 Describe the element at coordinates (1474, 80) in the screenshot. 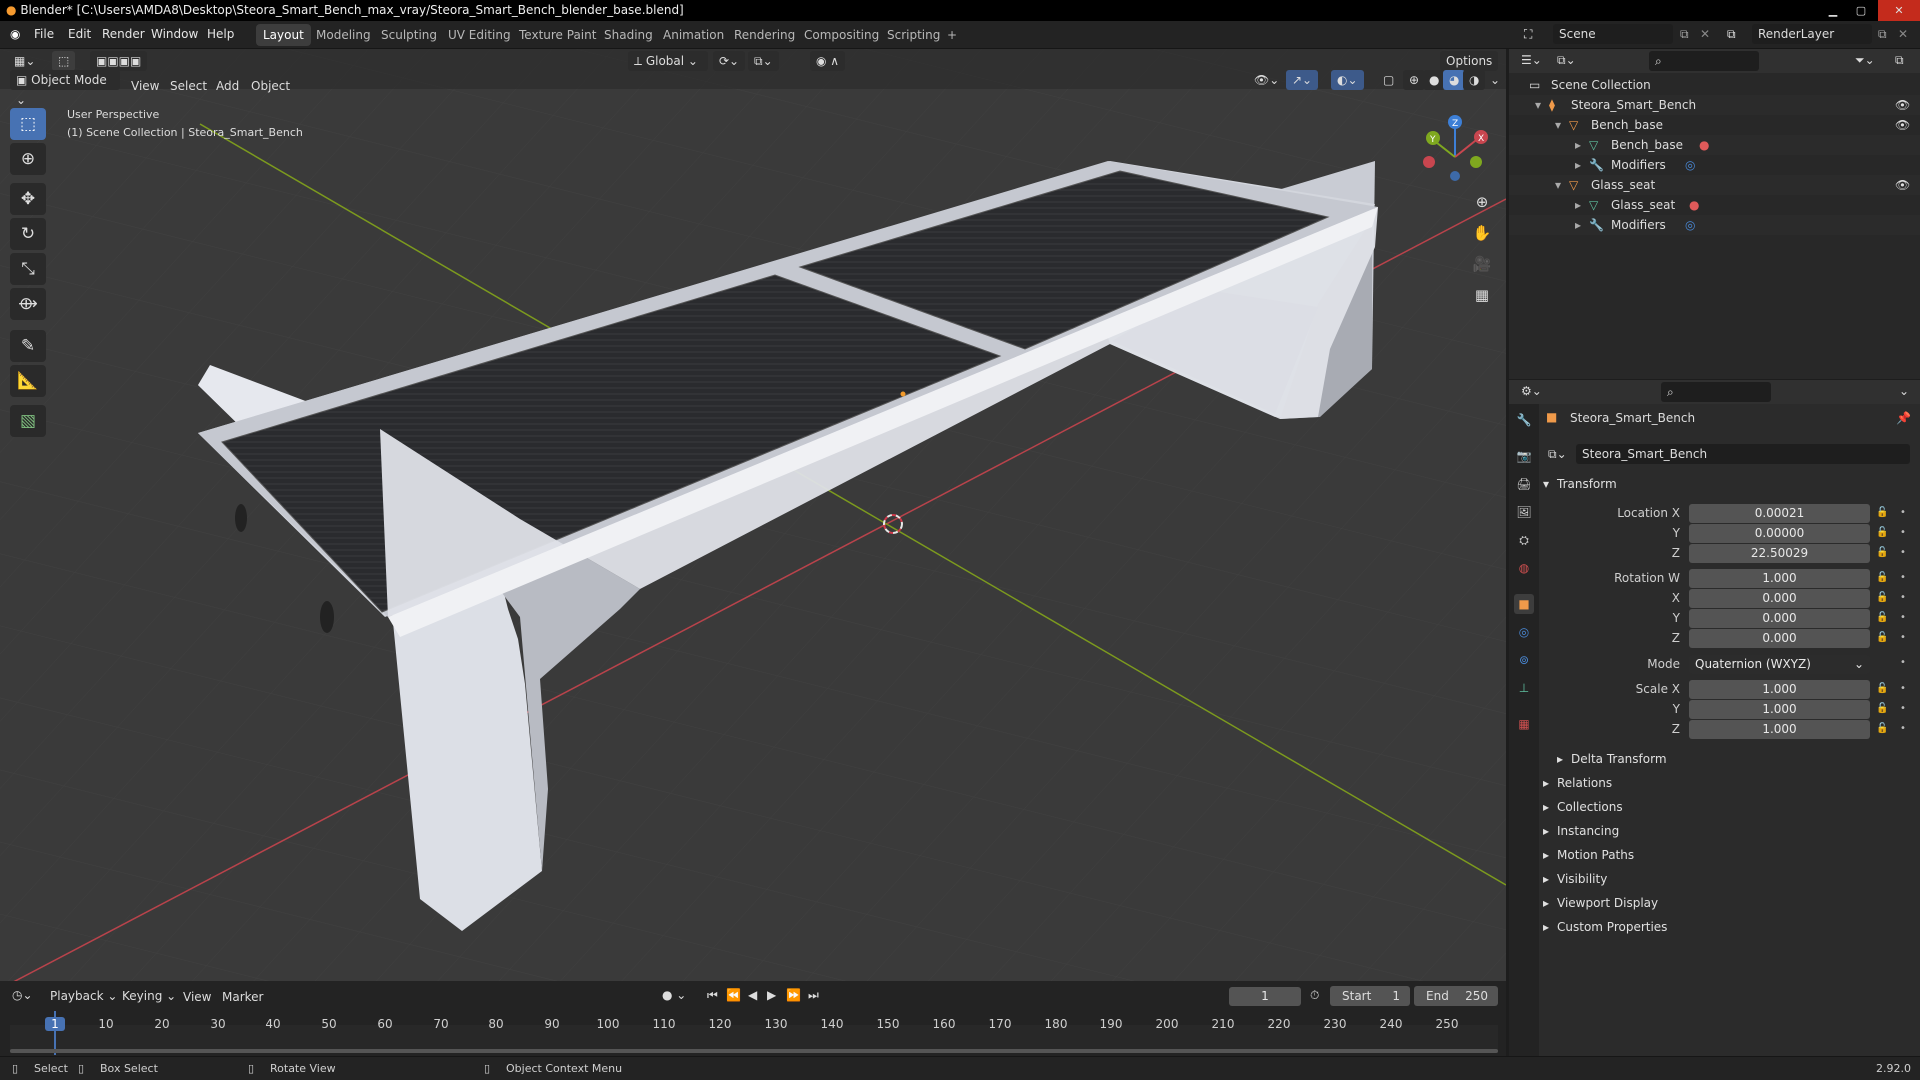

I see `shading-rendered-icon: ◑` at that location.